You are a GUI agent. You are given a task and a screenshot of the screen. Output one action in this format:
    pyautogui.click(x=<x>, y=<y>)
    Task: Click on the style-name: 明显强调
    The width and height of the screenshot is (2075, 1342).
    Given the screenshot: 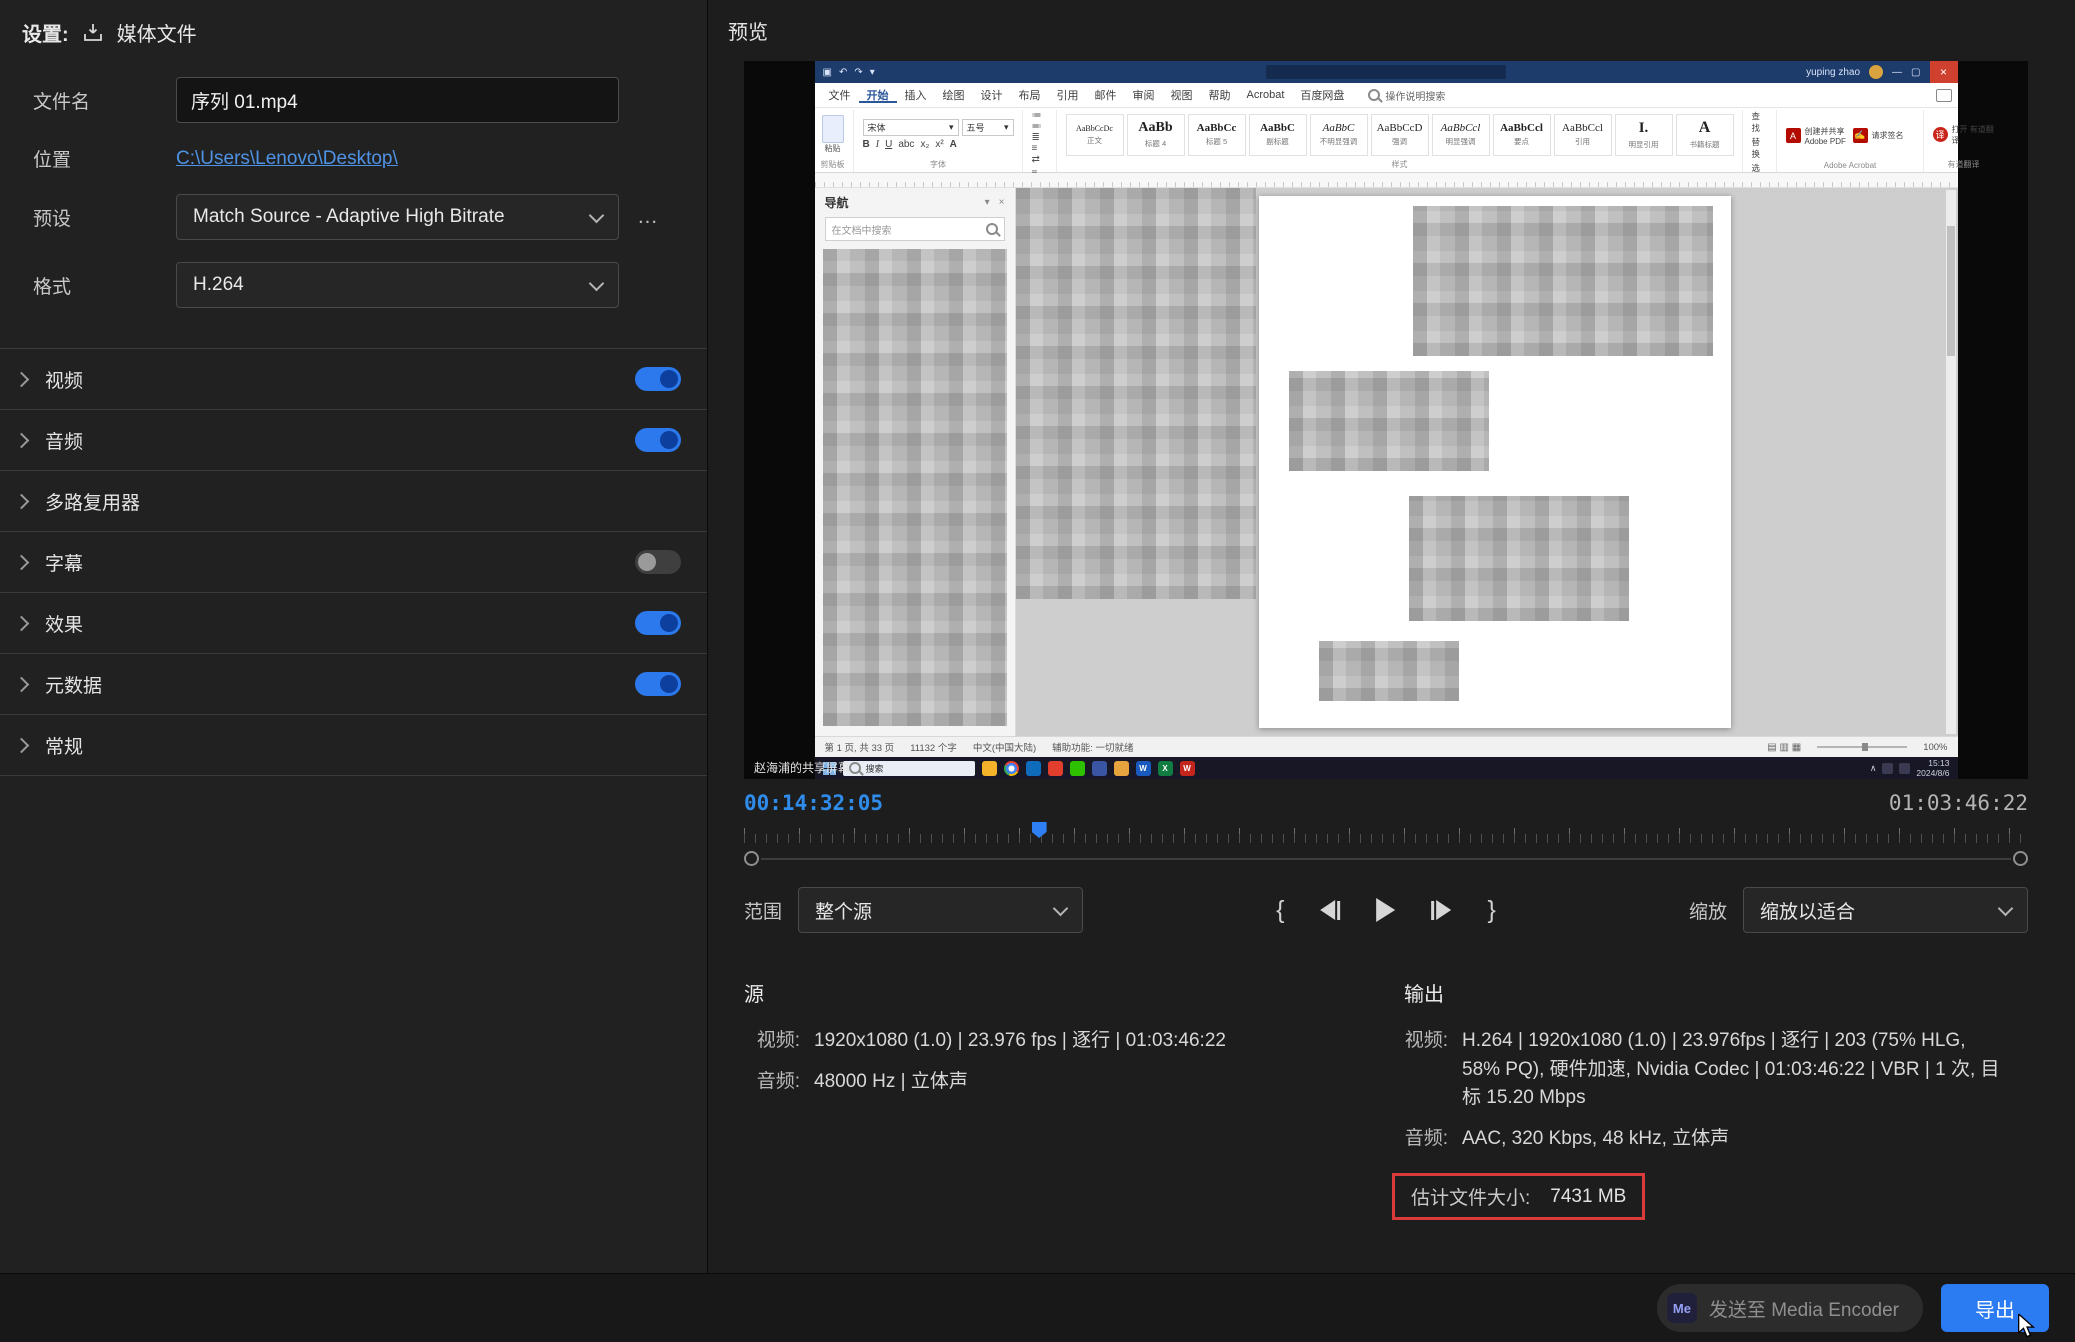 What is the action you would take?
    pyautogui.click(x=1460, y=141)
    